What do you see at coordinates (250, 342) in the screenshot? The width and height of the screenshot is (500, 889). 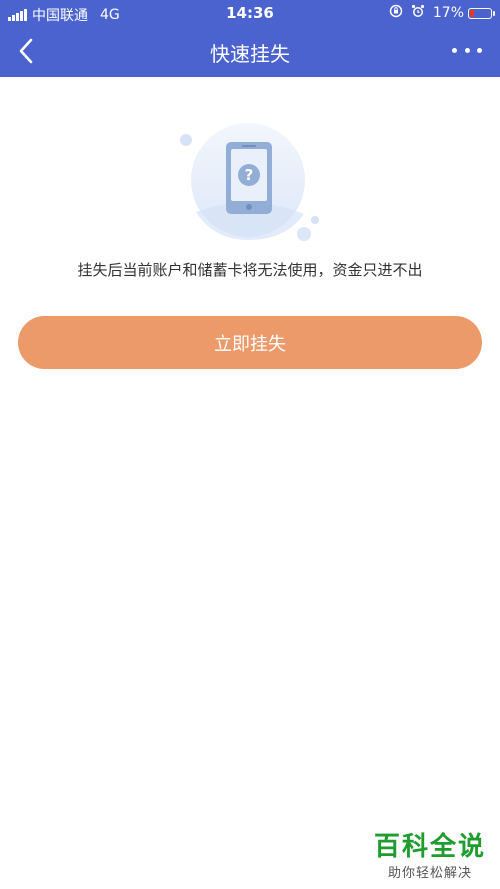 I see `report-loss-button: 立即挂失` at bounding box center [250, 342].